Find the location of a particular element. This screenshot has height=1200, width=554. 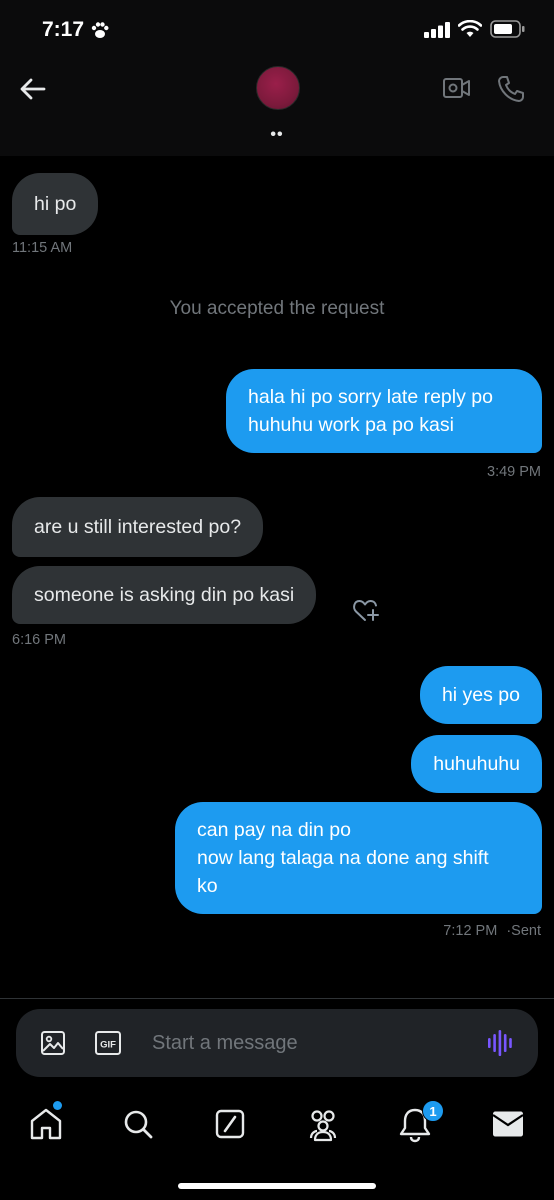

message-text: are u still interested po? is located at coordinates (138, 527).